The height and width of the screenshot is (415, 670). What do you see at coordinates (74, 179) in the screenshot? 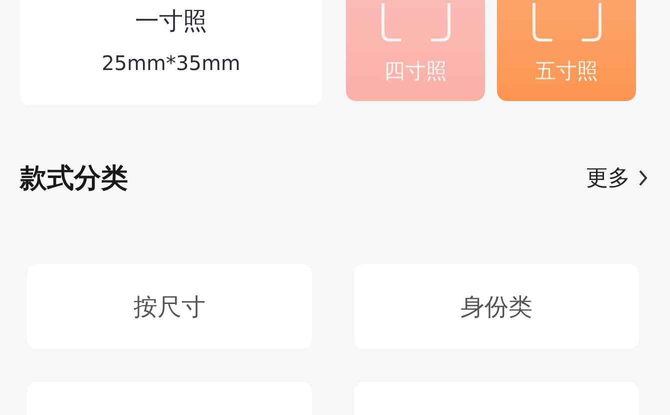
I see `section-title: 款式分类` at bounding box center [74, 179].